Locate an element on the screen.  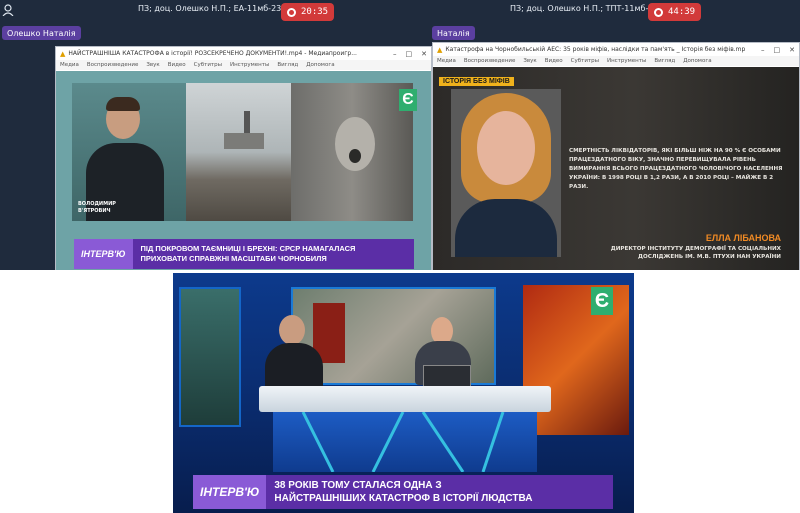
timer-text: 20:35 is located at coordinates (315, 12).